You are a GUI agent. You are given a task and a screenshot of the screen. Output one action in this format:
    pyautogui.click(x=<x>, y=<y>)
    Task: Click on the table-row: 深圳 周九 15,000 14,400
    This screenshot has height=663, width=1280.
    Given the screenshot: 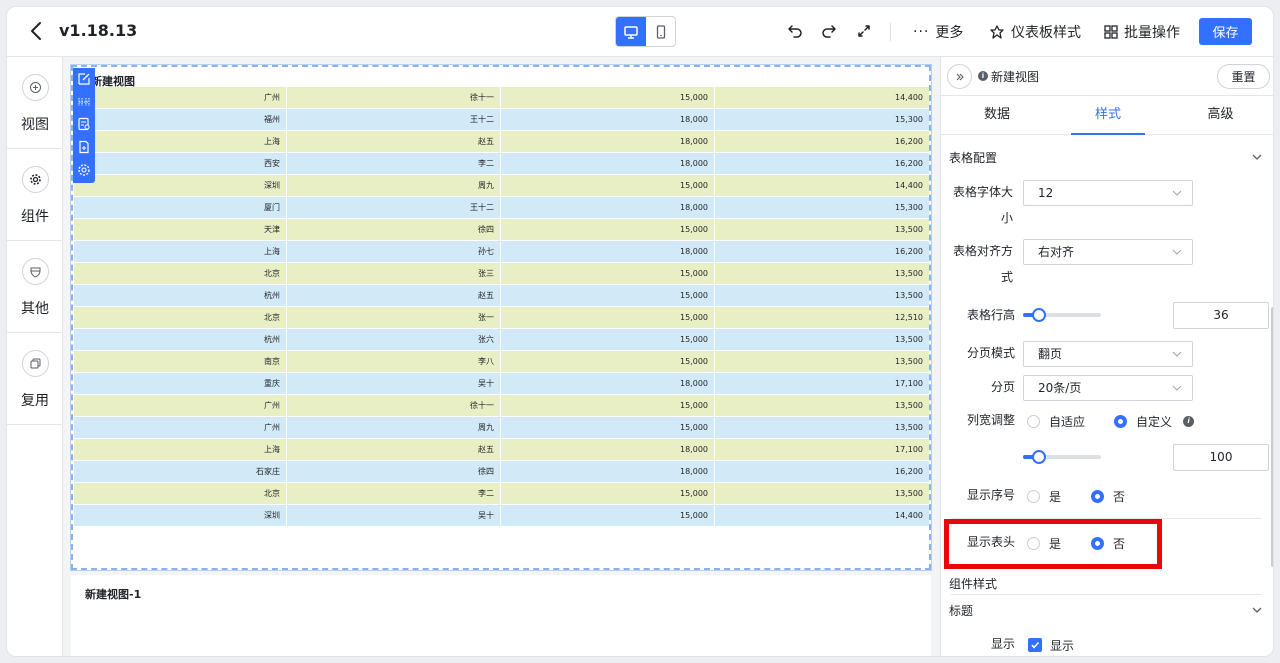 What is the action you would take?
    pyautogui.click(x=501, y=186)
    